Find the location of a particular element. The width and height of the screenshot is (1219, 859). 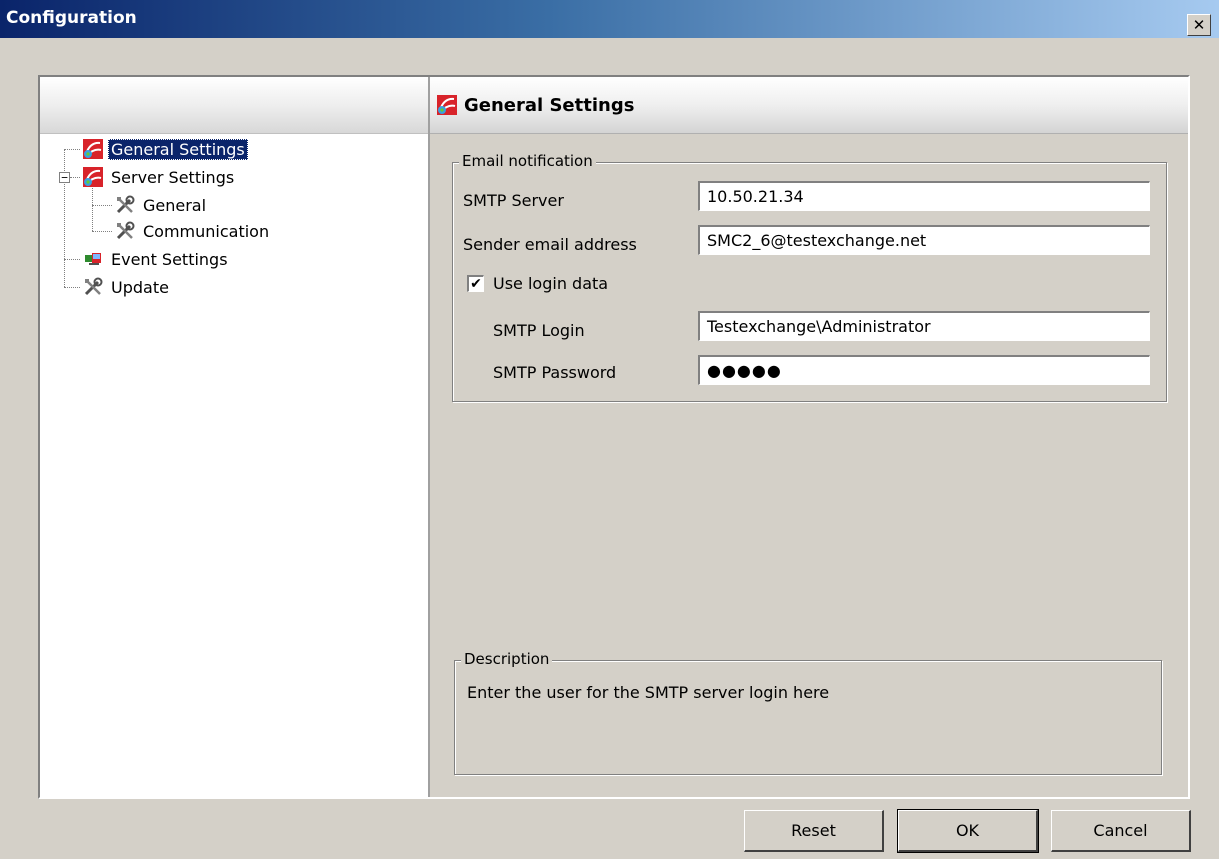

content-header: General Settings is located at coordinates (809, 105).